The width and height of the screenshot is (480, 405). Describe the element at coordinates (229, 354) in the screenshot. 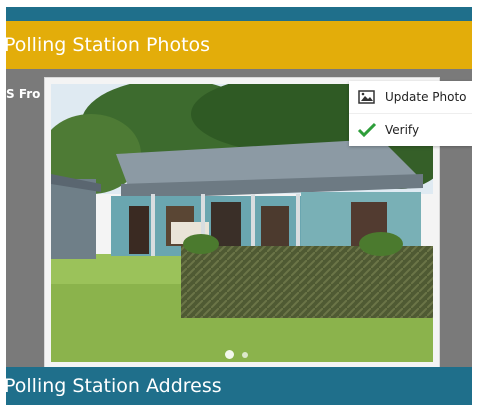

I see `carousel-dot-active` at that location.